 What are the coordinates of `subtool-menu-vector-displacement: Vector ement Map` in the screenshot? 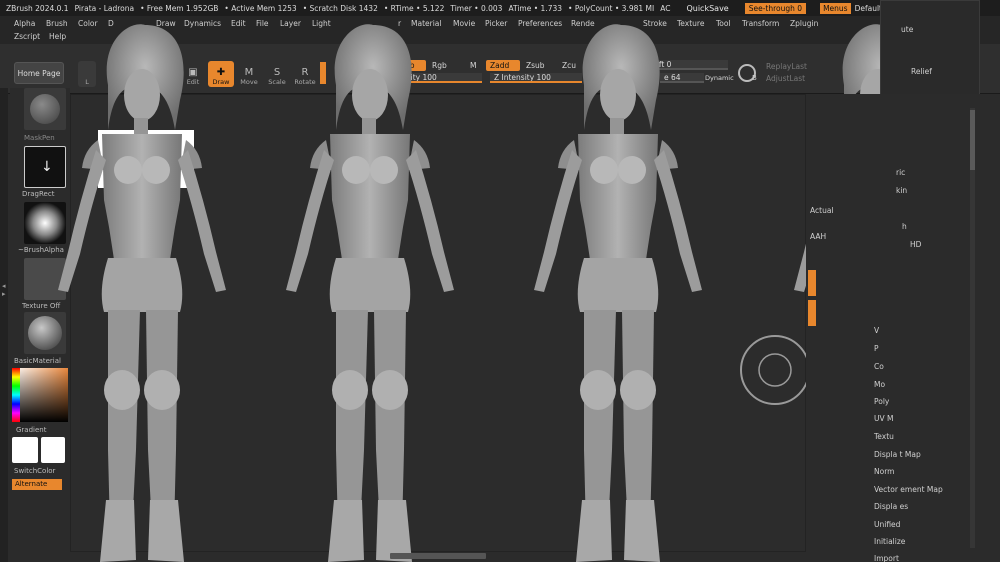 It's located at (908, 489).